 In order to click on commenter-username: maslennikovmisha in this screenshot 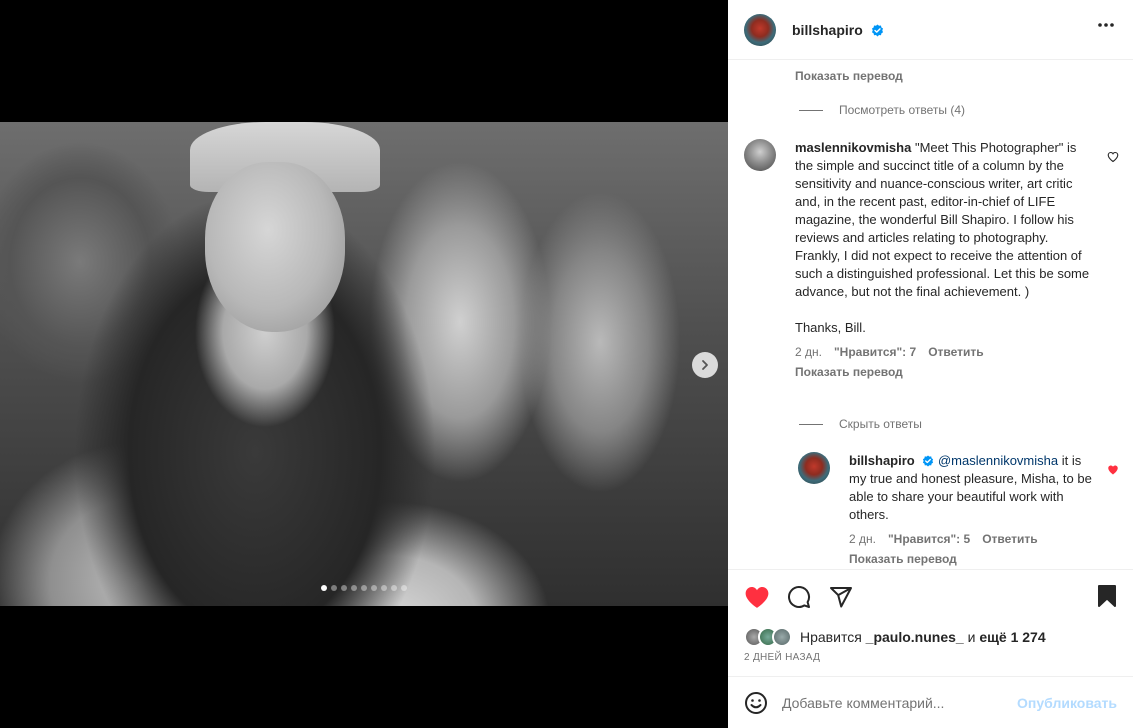, I will do `click(853, 147)`.